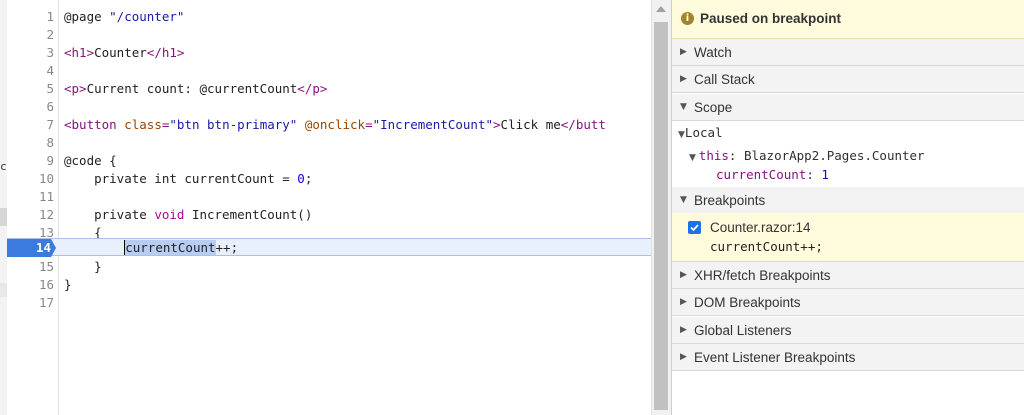 This screenshot has width=1024, height=415. I want to click on code-text: @page "/counter", so click(124, 17).